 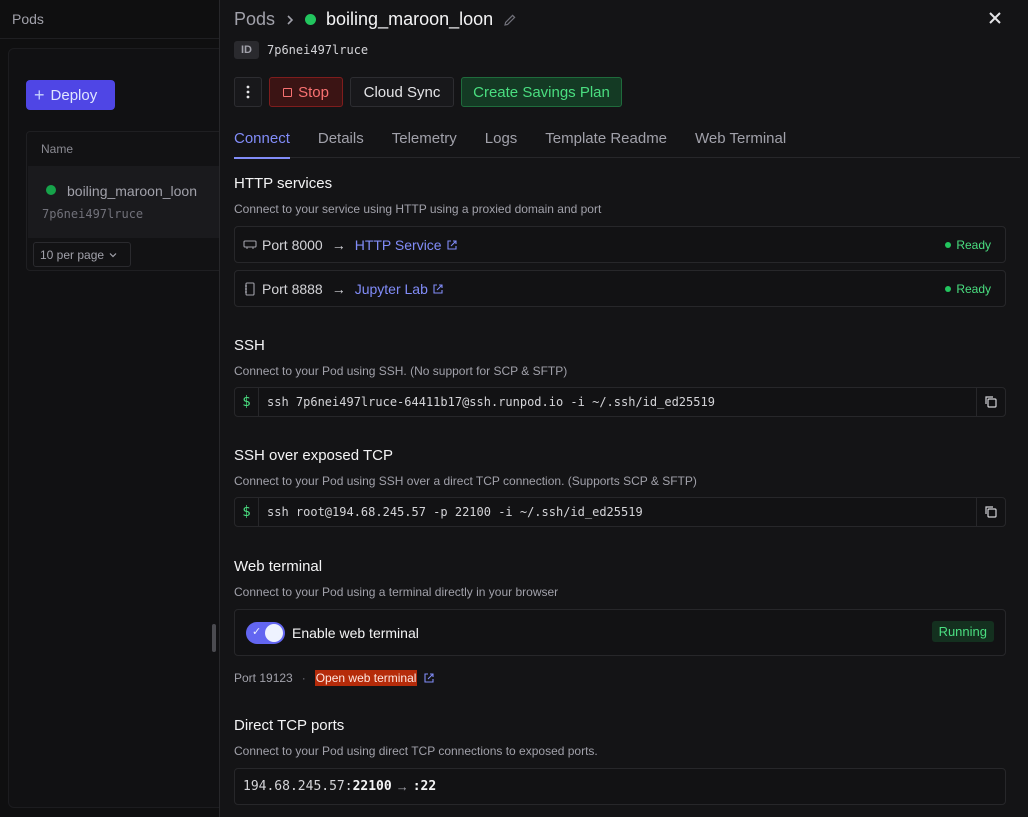 I want to click on ssh-tcp-title: SSH over exposed TCP, so click(x=313, y=455).